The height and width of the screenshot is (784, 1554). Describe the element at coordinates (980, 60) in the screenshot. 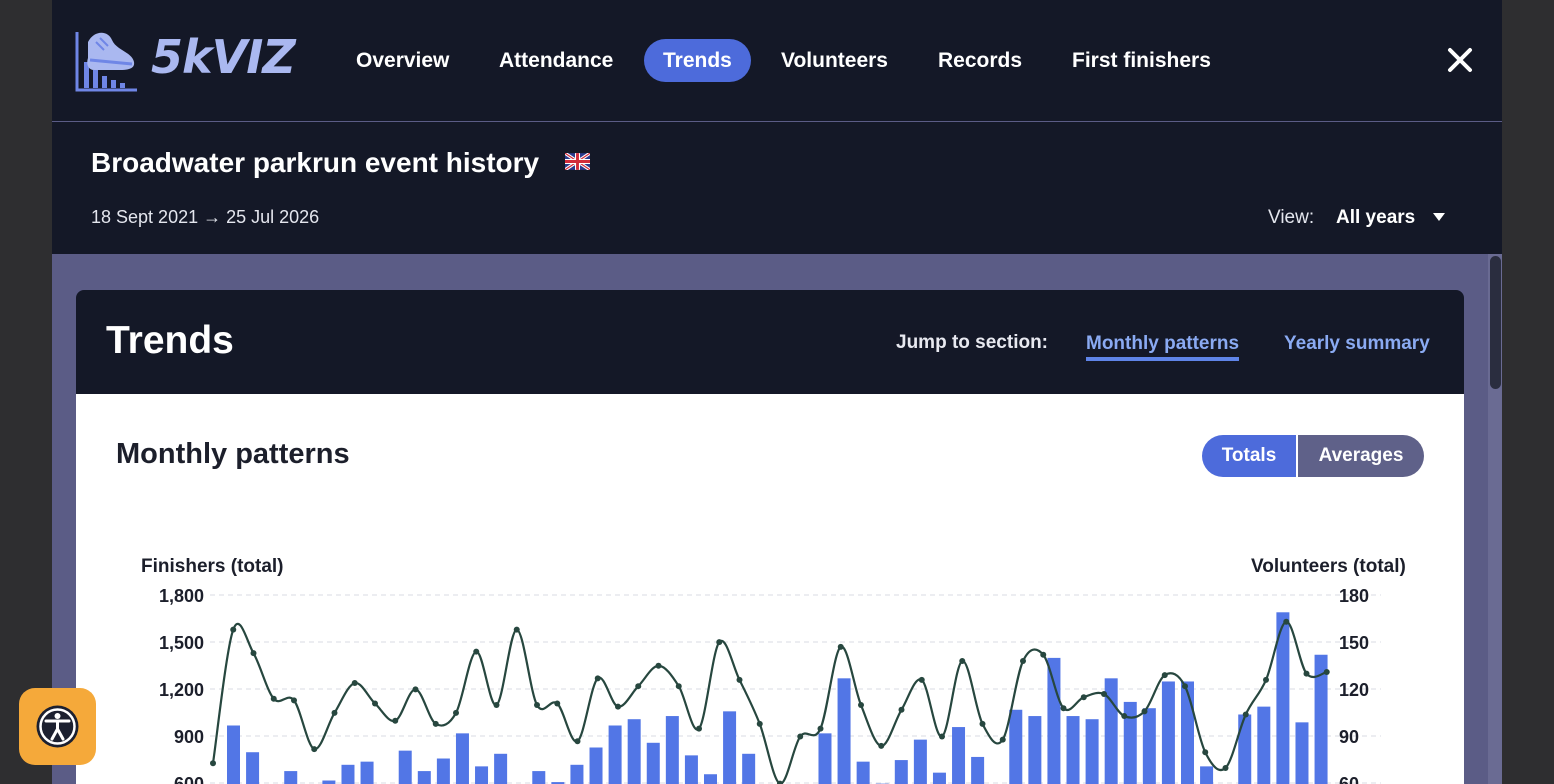

I see `nav-records: Records` at that location.